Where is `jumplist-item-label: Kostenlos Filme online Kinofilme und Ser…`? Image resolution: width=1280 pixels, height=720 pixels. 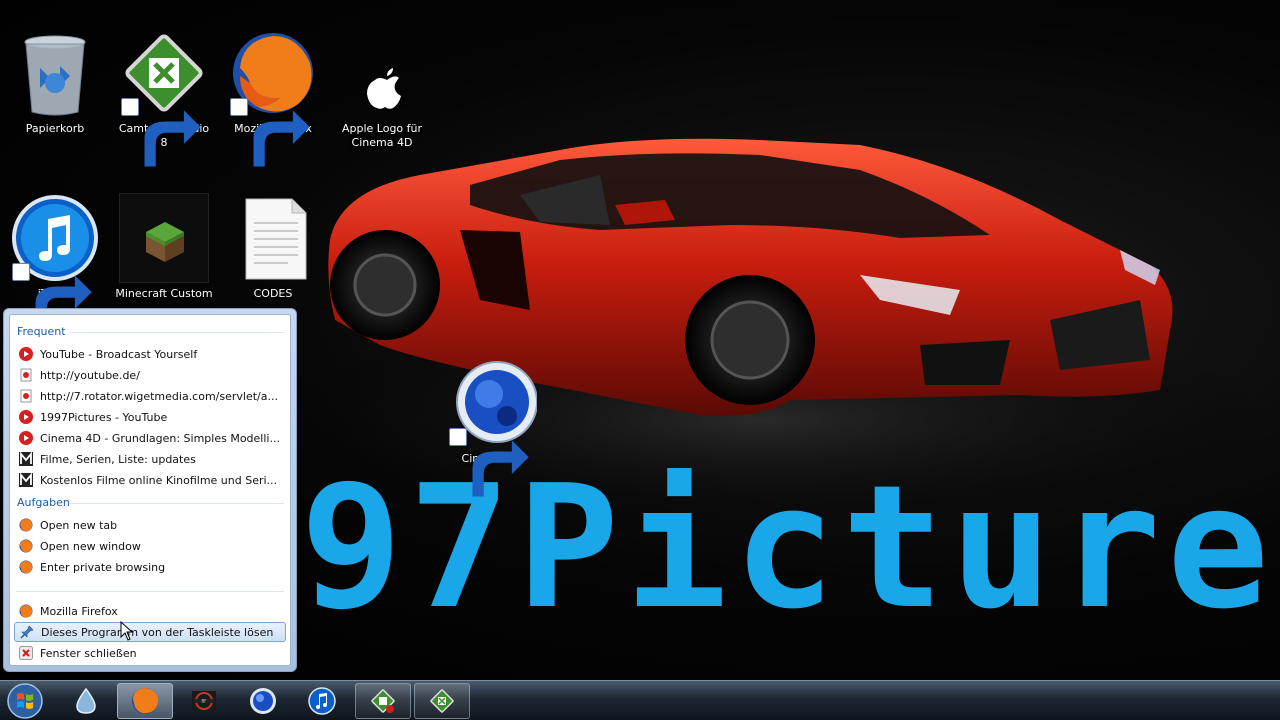
jumplist-item-label: Kostenlos Filme online Kinofilme und Ser… is located at coordinates (159, 480).